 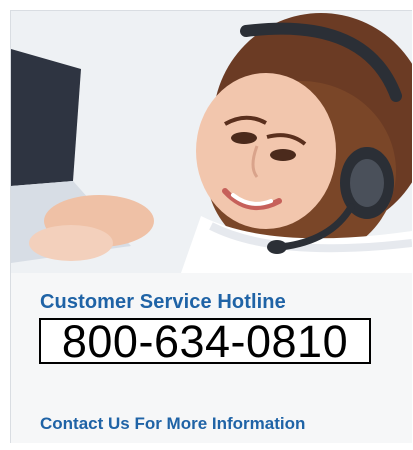 What do you see at coordinates (205, 341) in the screenshot?
I see `hotline-phone-number: 800-634-0810` at bounding box center [205, 341].